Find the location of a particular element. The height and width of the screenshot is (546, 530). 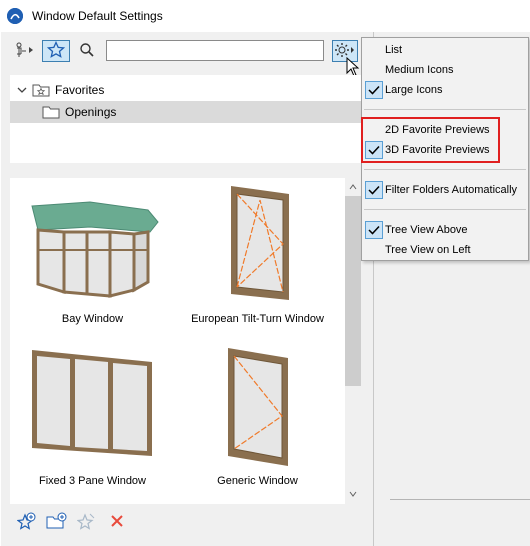

hierarchy-icon is located at coordinates (25, 51).